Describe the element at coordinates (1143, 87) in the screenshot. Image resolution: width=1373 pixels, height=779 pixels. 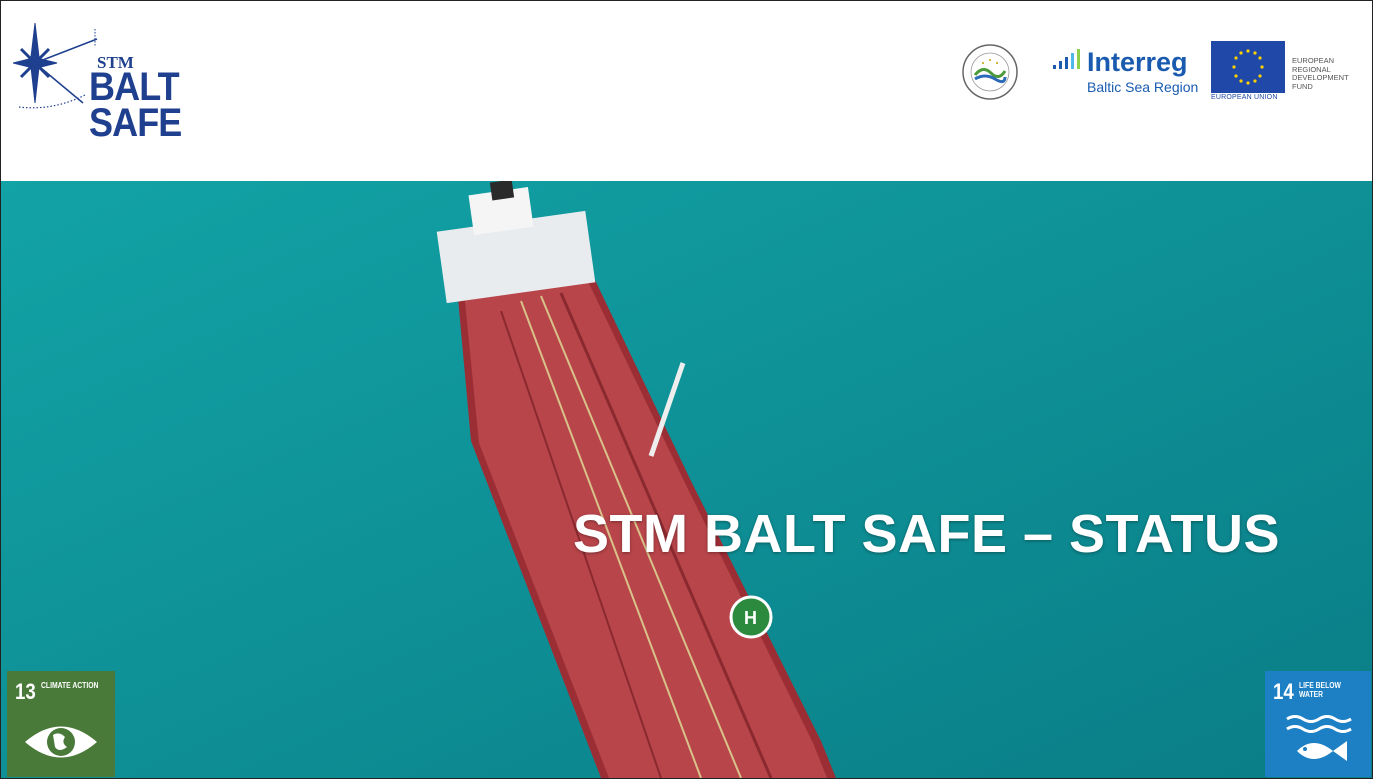
I see `interreg-subtitle: Baltic Sea Region` at that location.